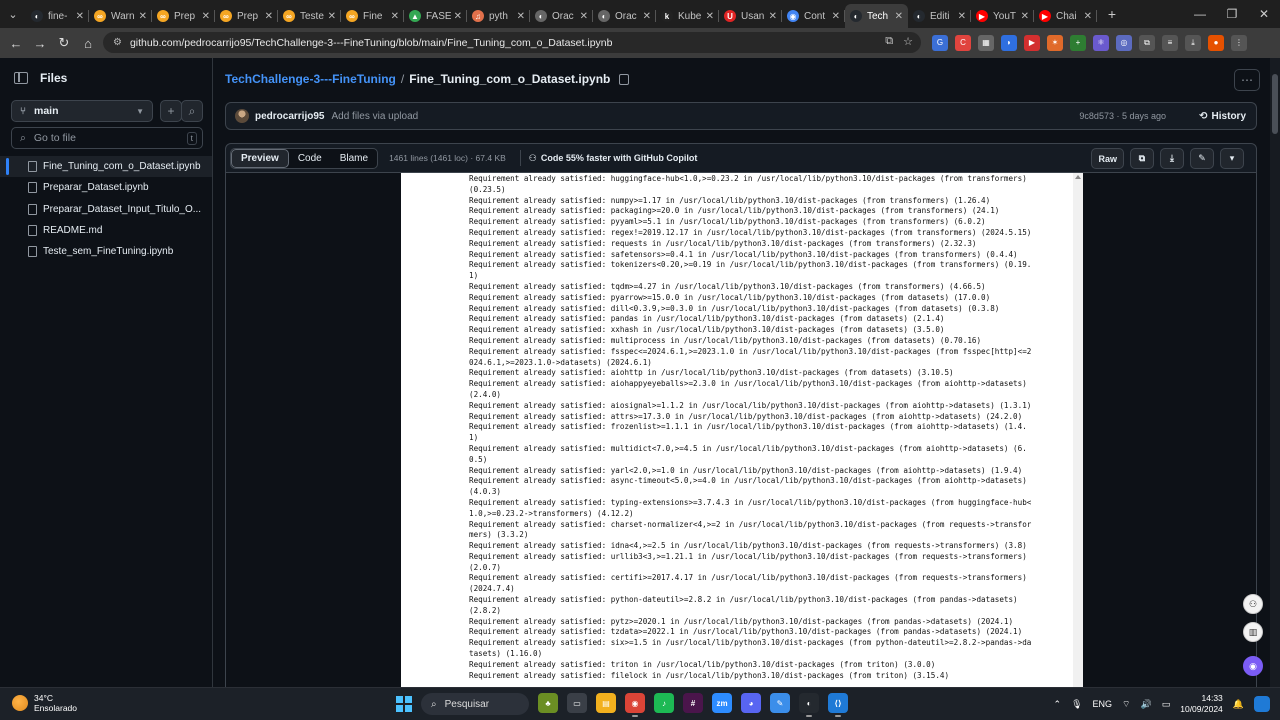  Describe the element at coordinates (1142, 158) in the screenshot. I see `copy-raw-icon: ⧉` at that location.